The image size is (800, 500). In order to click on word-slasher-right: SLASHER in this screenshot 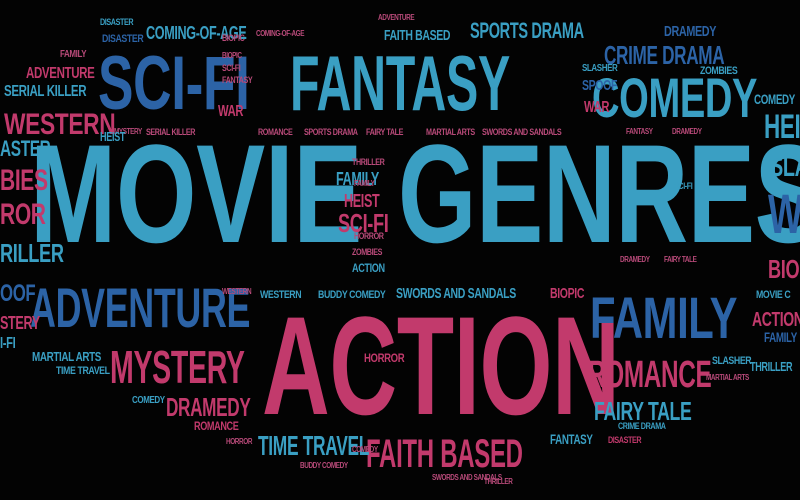, I will do `click(732, 361)`.